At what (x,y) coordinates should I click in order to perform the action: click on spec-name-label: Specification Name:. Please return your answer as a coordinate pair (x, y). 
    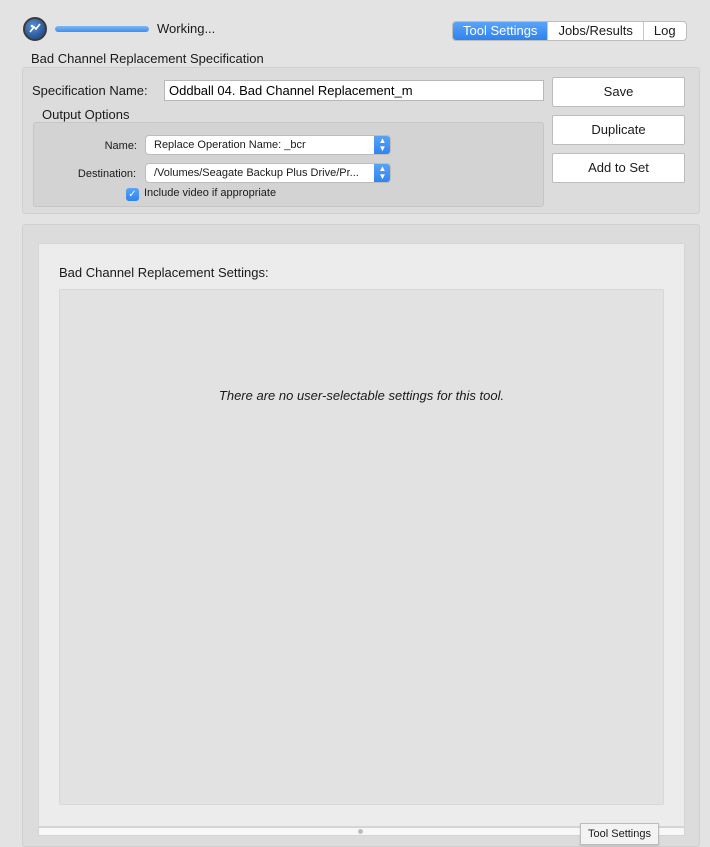
    Looking at the image, I should click on (90, 90).